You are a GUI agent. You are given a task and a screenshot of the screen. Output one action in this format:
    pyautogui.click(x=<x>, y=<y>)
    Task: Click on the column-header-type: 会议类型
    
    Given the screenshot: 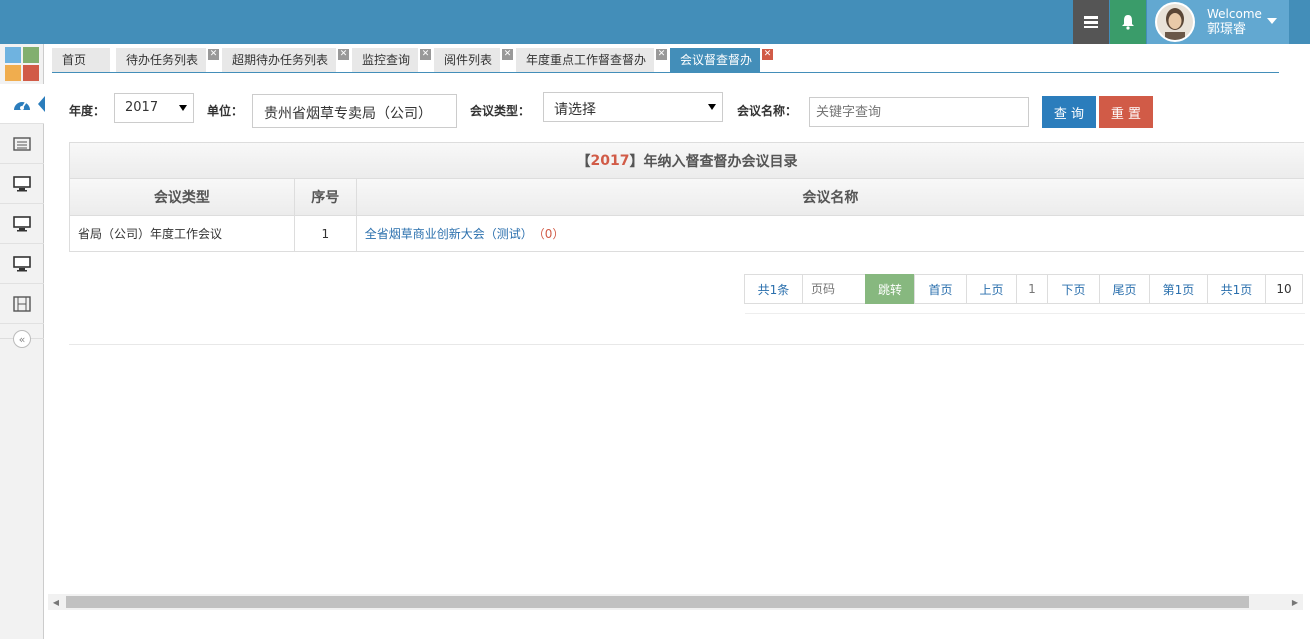 What is the action you would take?
    pyautogui.click(x=182, y=197)
    